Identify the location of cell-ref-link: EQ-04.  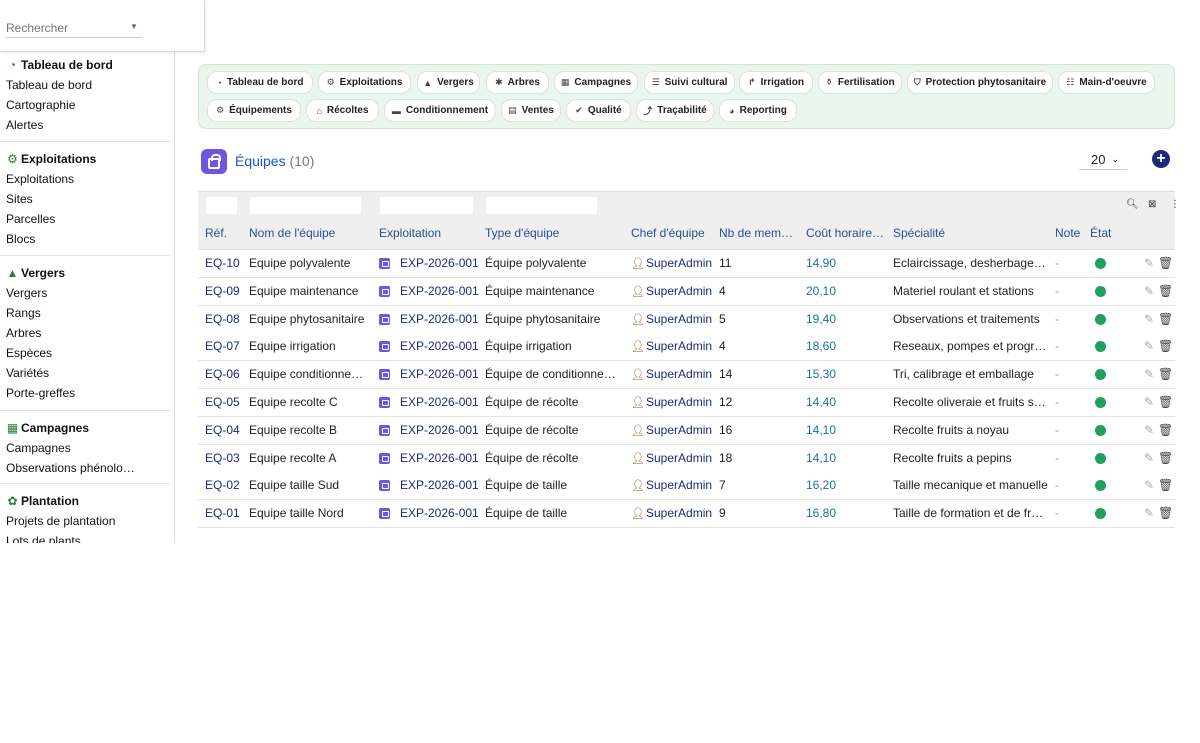
(225, 430).